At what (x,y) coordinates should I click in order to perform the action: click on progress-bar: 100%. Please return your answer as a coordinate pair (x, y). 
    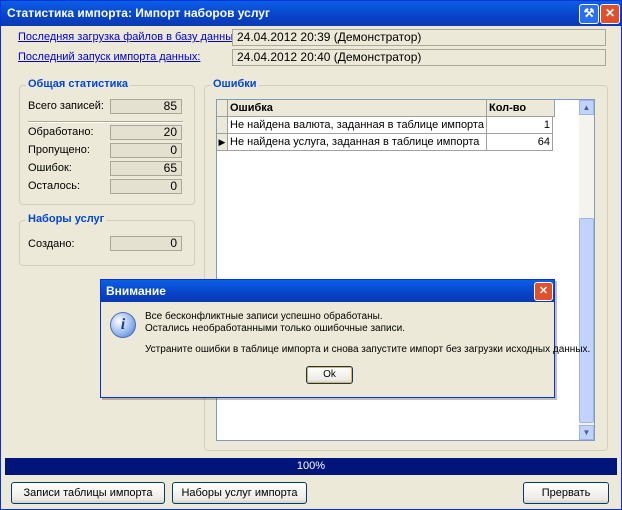
    Looking at the image, I should click on (311, 466).